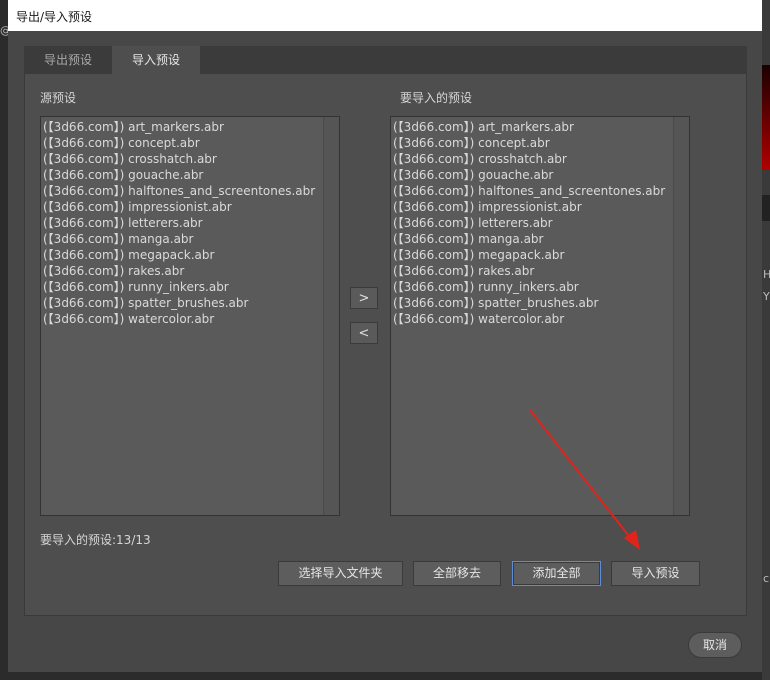  Describe the element at coordinates (541, 159) in the screenshot. I see `target-list-item: (【3d66.com】) crosshatch.abr` at that location.